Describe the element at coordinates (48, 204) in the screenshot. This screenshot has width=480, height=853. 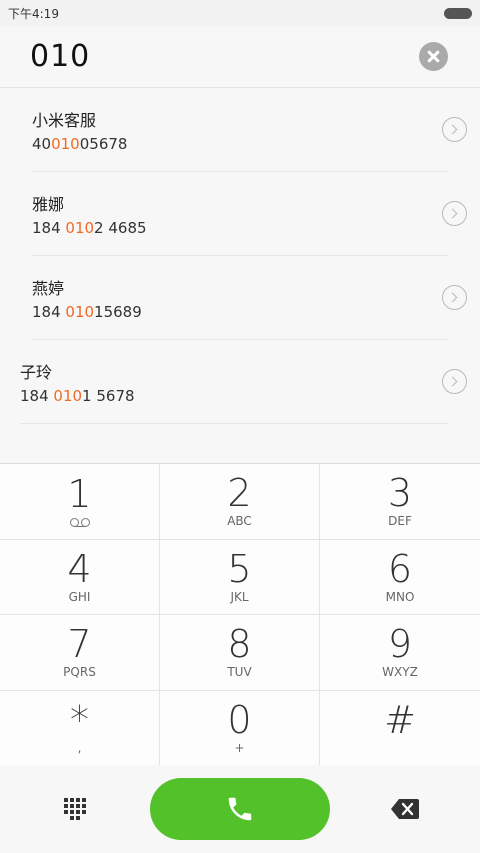
I see `contact-name: 雅娜` at that location.